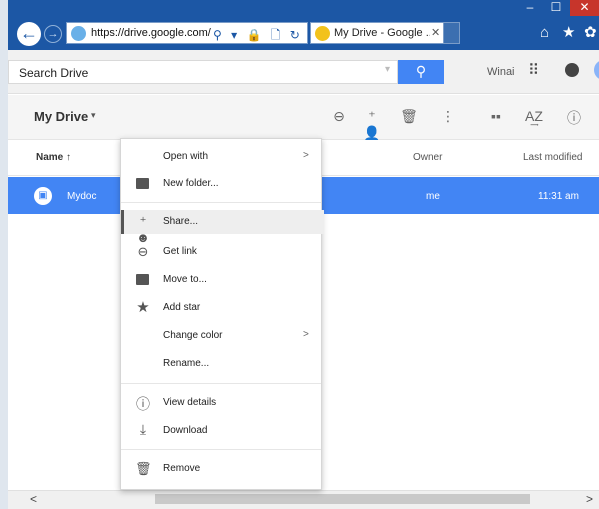 The image size is (599, 509). Describe the element at coordinates (589, 499) in the screenshot. I see `scroll-right-arrow-icon: >` at that location.